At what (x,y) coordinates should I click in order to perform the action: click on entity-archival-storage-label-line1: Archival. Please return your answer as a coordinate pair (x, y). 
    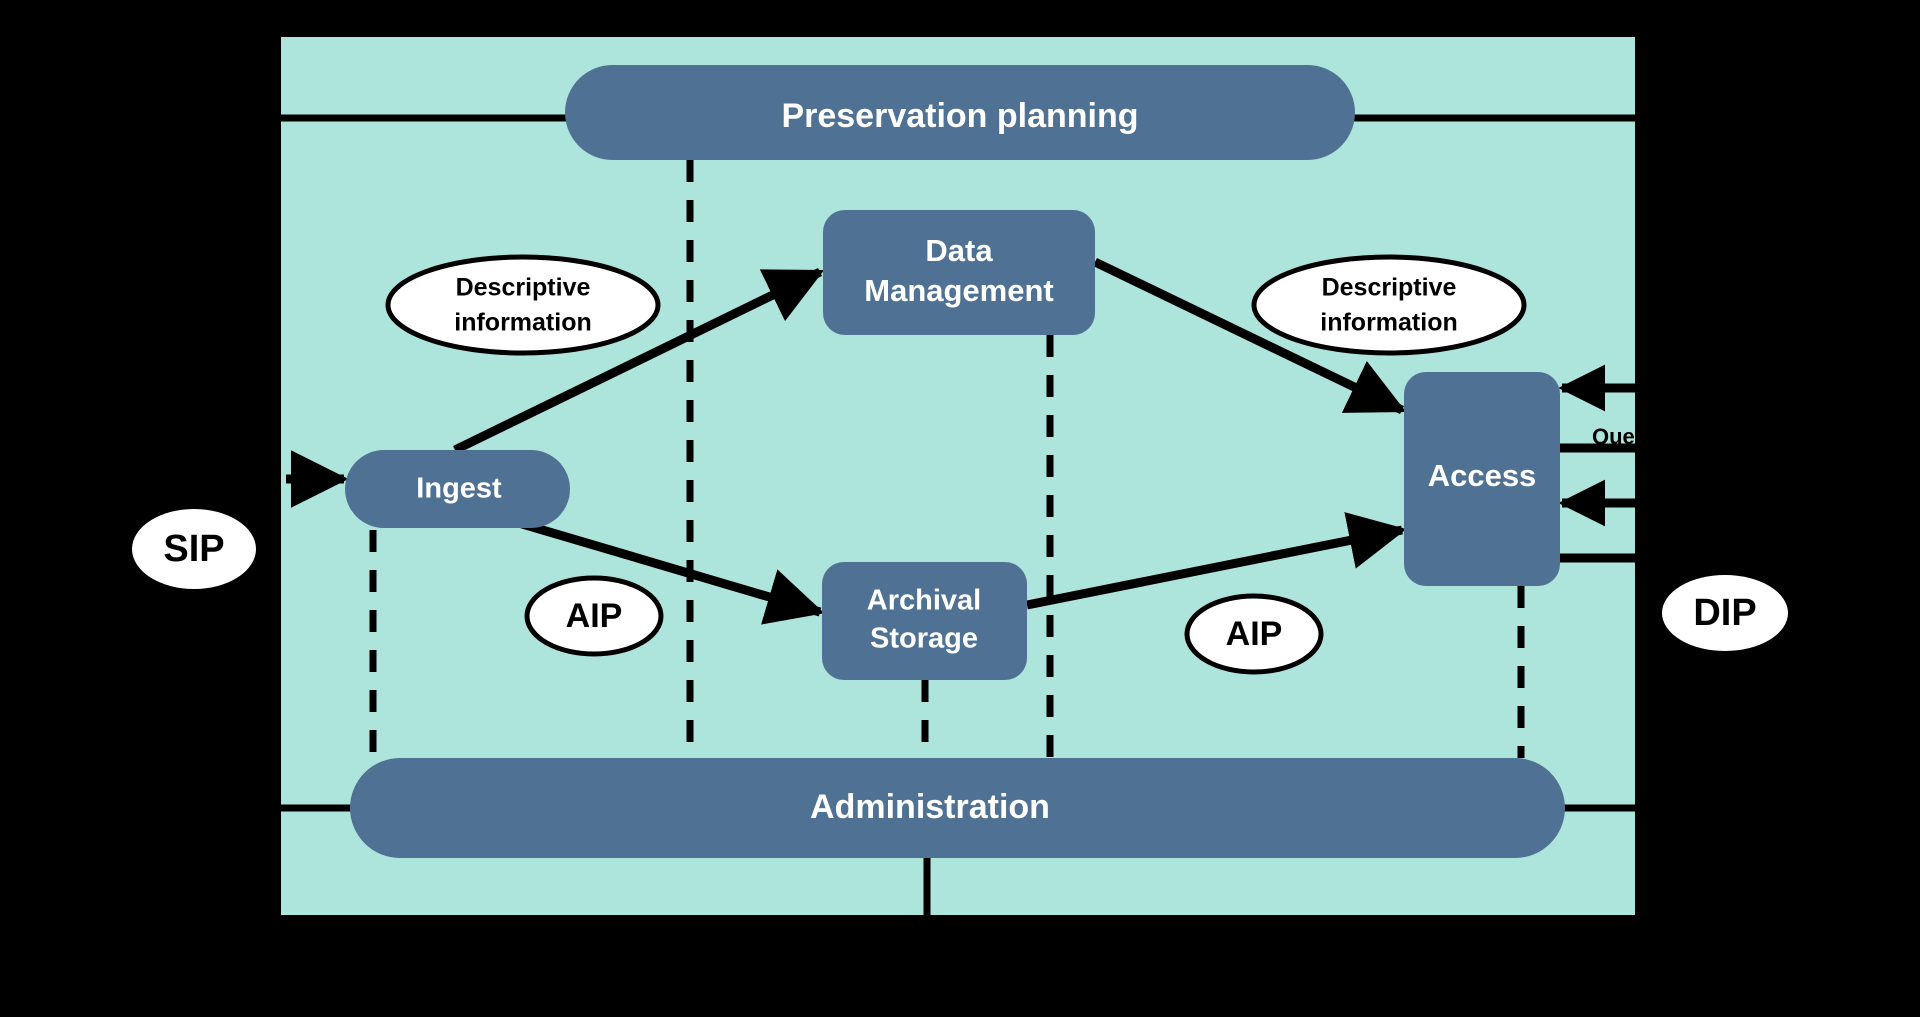
    Looking at the image, I should click on (924, 601).